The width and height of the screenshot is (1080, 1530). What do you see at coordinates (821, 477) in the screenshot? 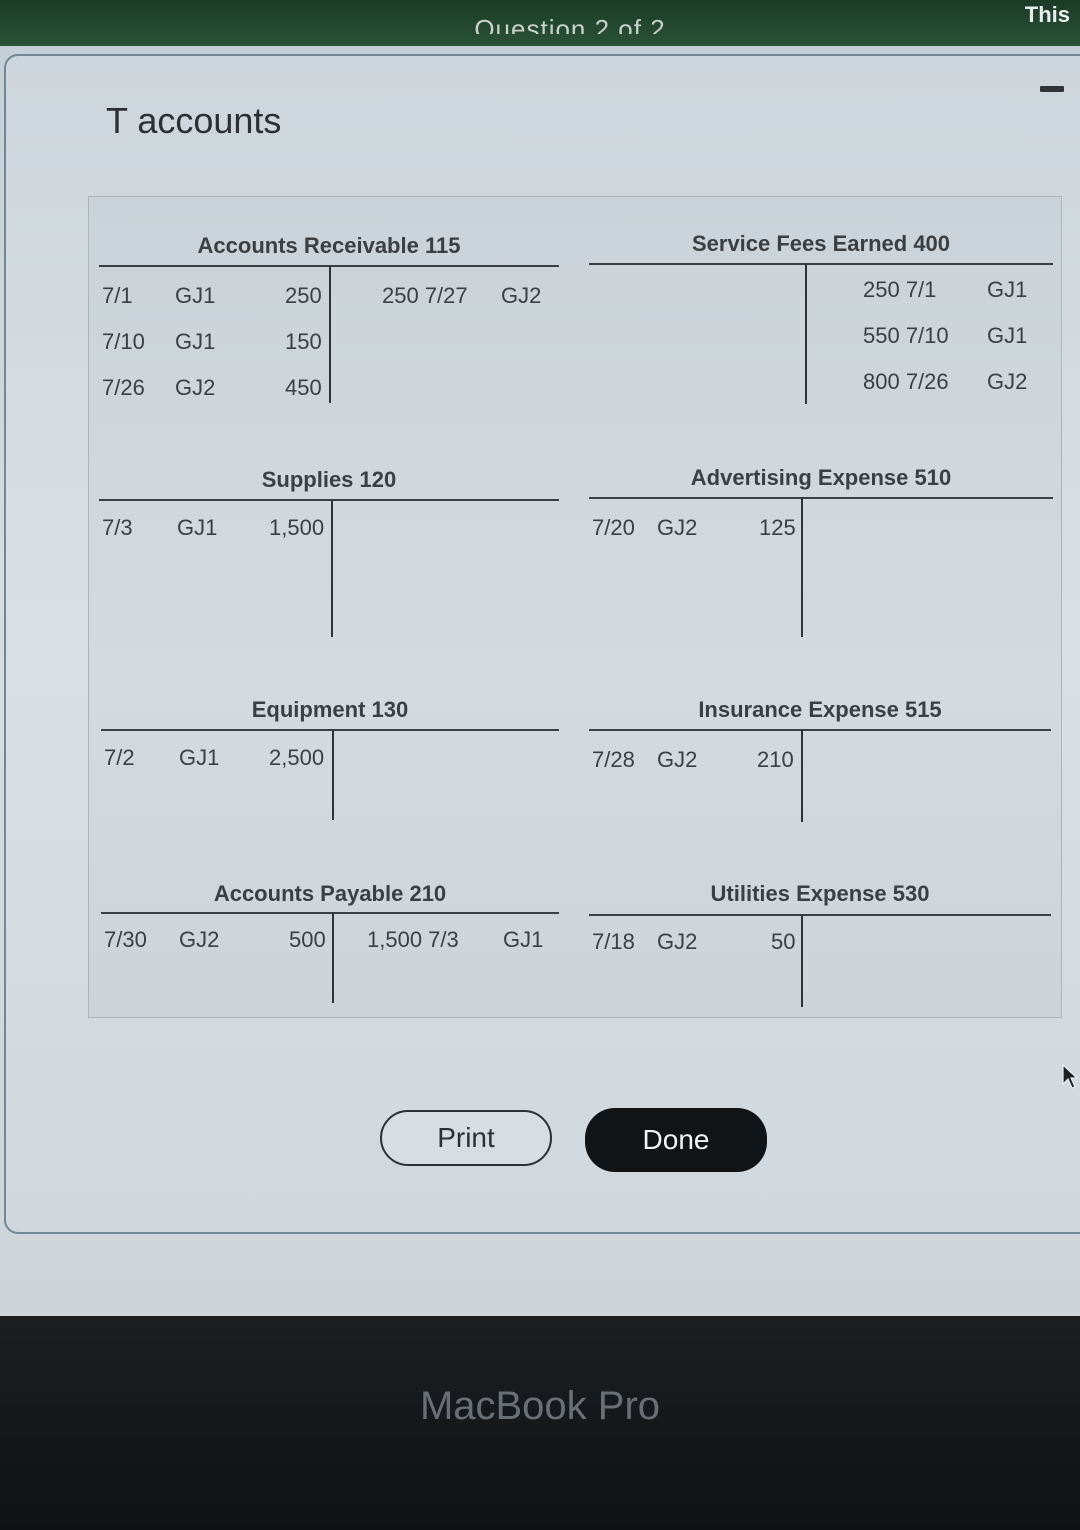
I see `account-title: Advertising Expense 510` at bounding box center [821, 477].